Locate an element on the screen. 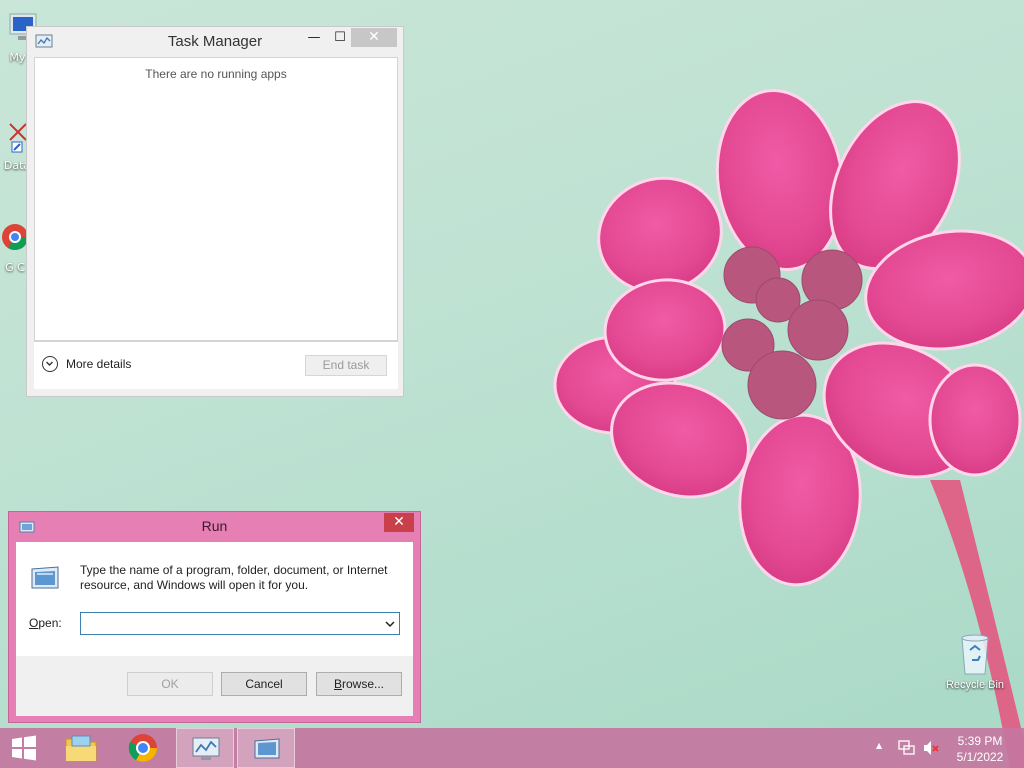 This screenshot has height=768, width=1024. more-details-label: More details is located at coordinates (99, 364).